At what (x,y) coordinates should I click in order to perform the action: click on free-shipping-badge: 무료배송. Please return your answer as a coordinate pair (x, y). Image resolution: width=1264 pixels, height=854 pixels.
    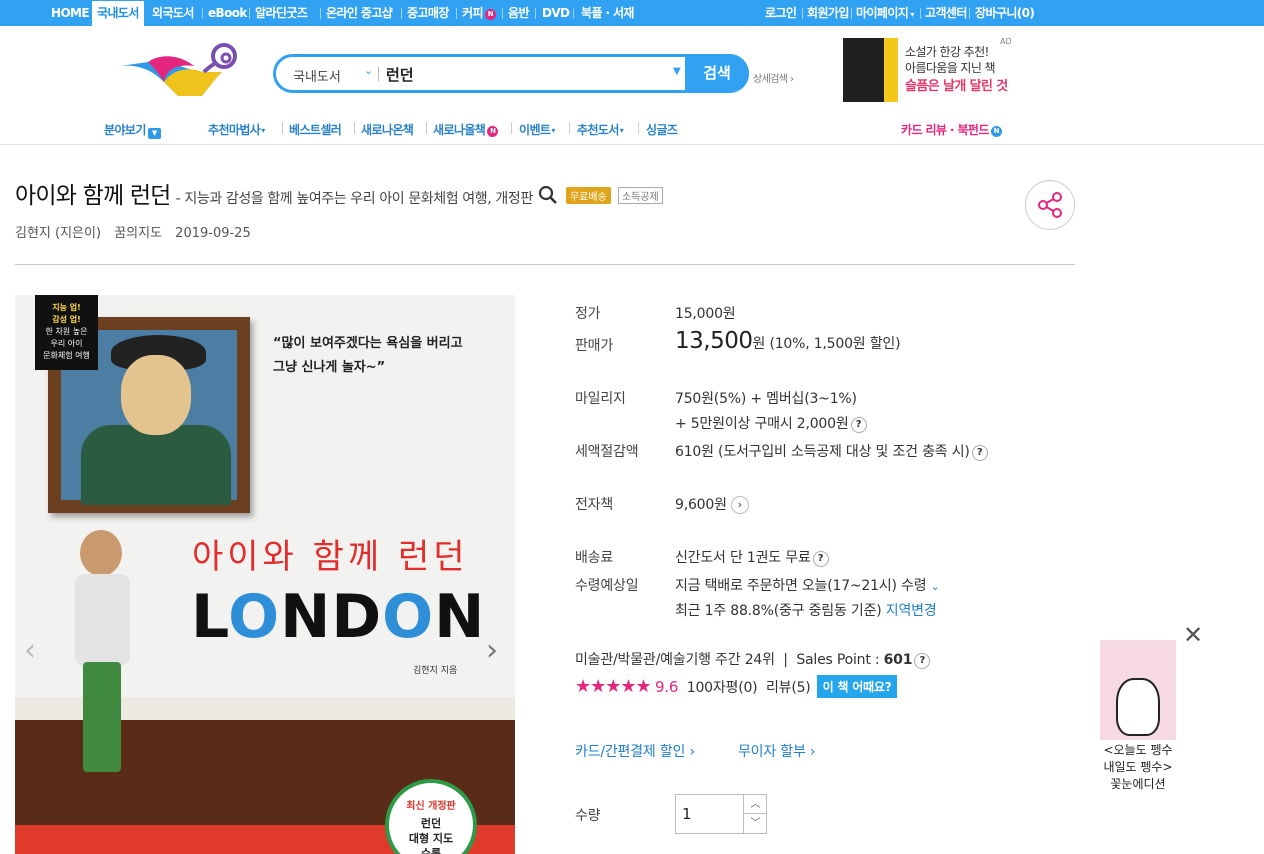
    Looking at the image, I should click on (588, 195).